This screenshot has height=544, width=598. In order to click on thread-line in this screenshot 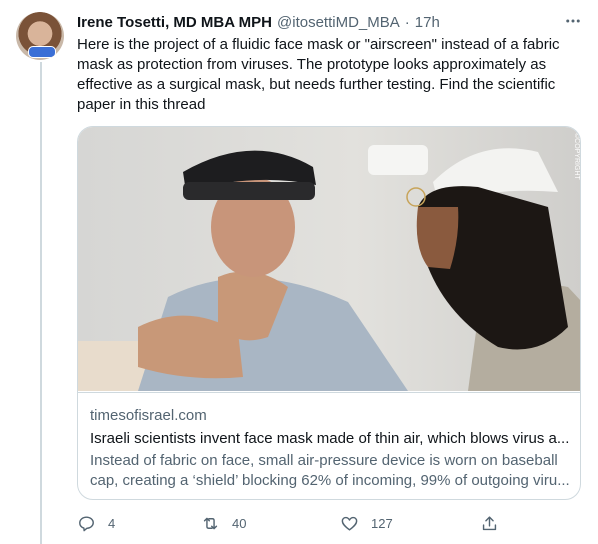, I will do `click(41, 303)`.